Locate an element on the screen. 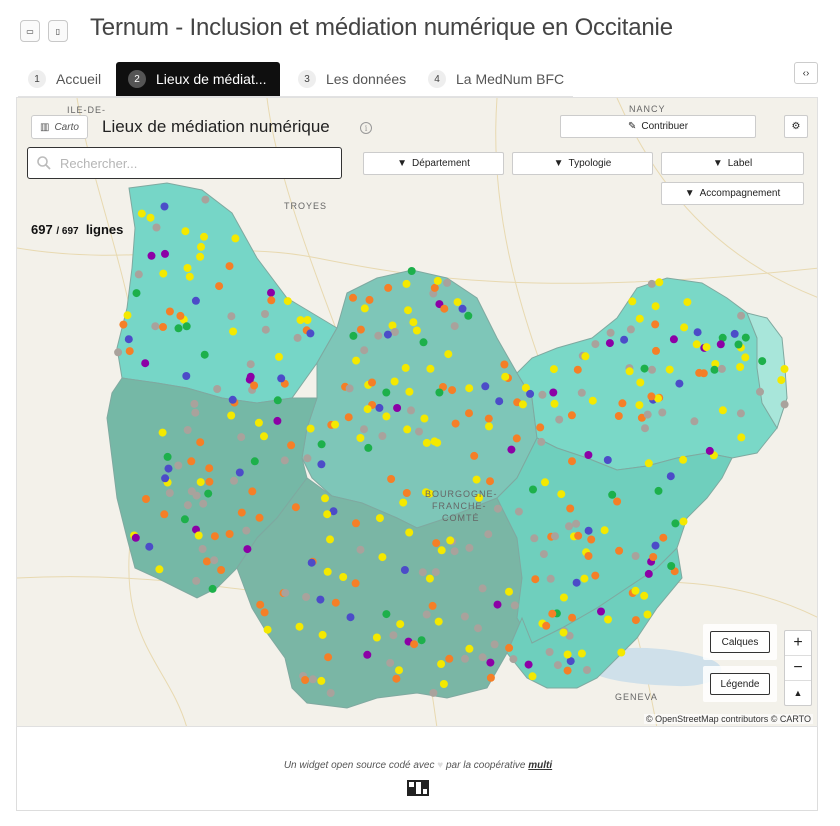 This screenshot has height=826, width=840. tab-accueil: 1 Accueil is located at coordinates (64, 79).